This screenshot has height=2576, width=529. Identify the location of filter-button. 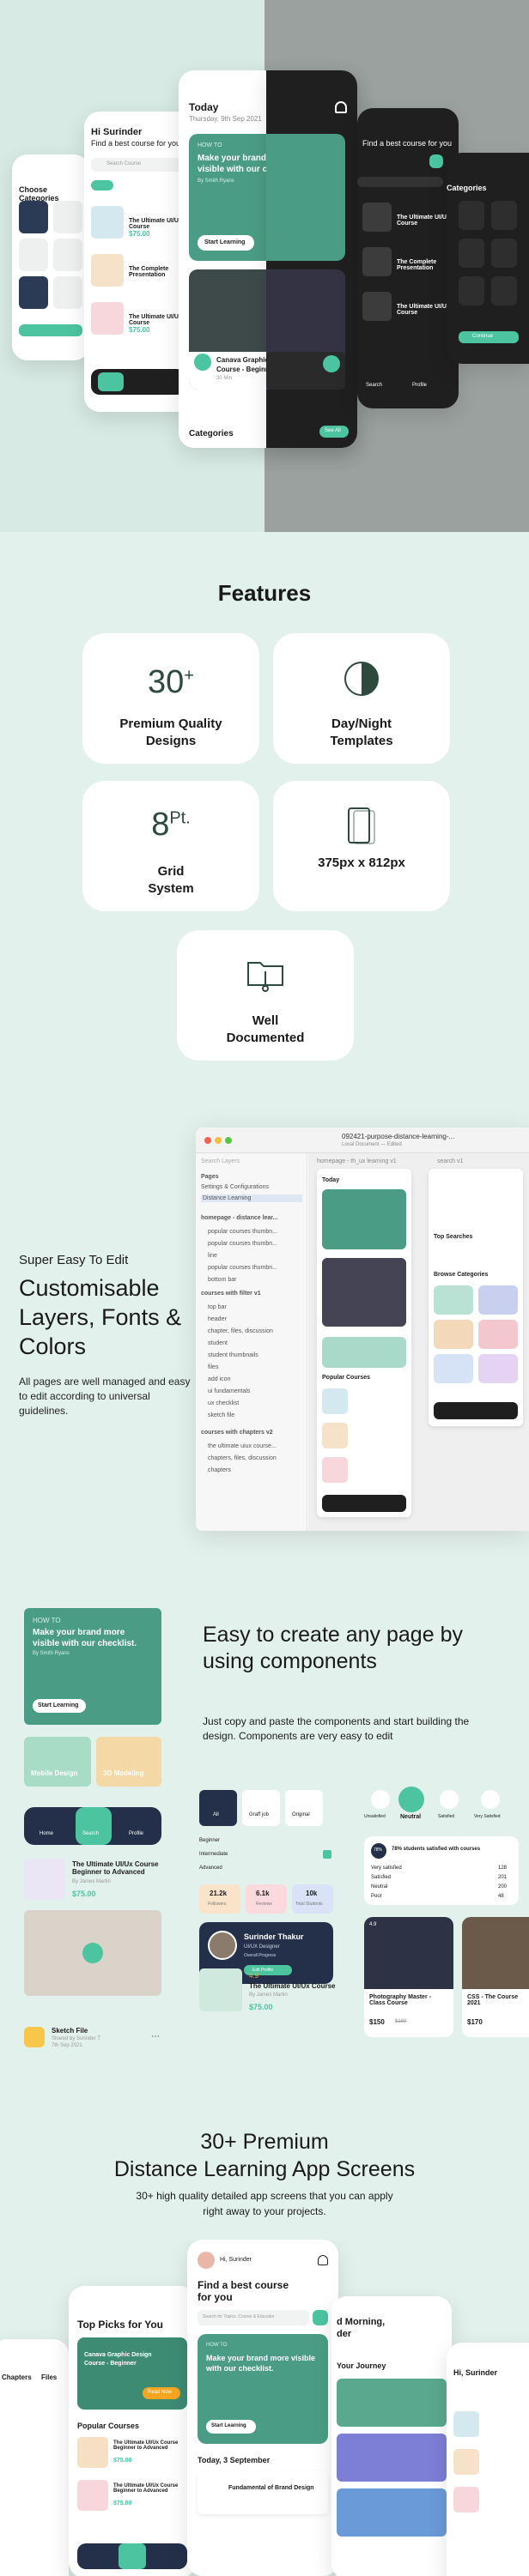
(320, 2317).